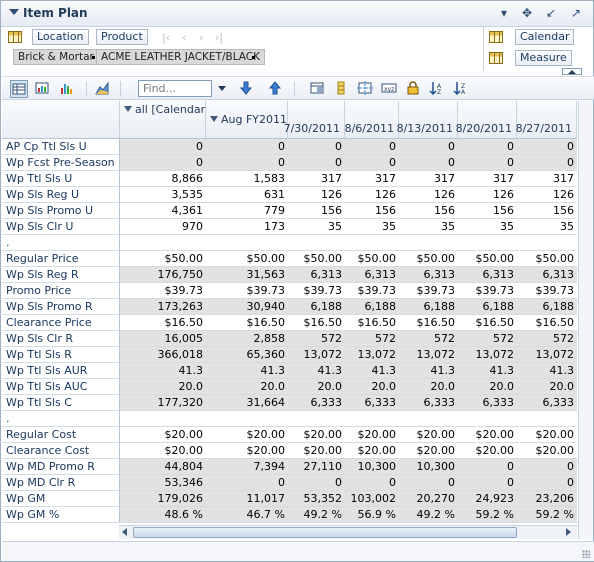 The width and height of the screenshot is (594, 562). I want to click on row-header: Wp MD Promo R, so click(61, 467).